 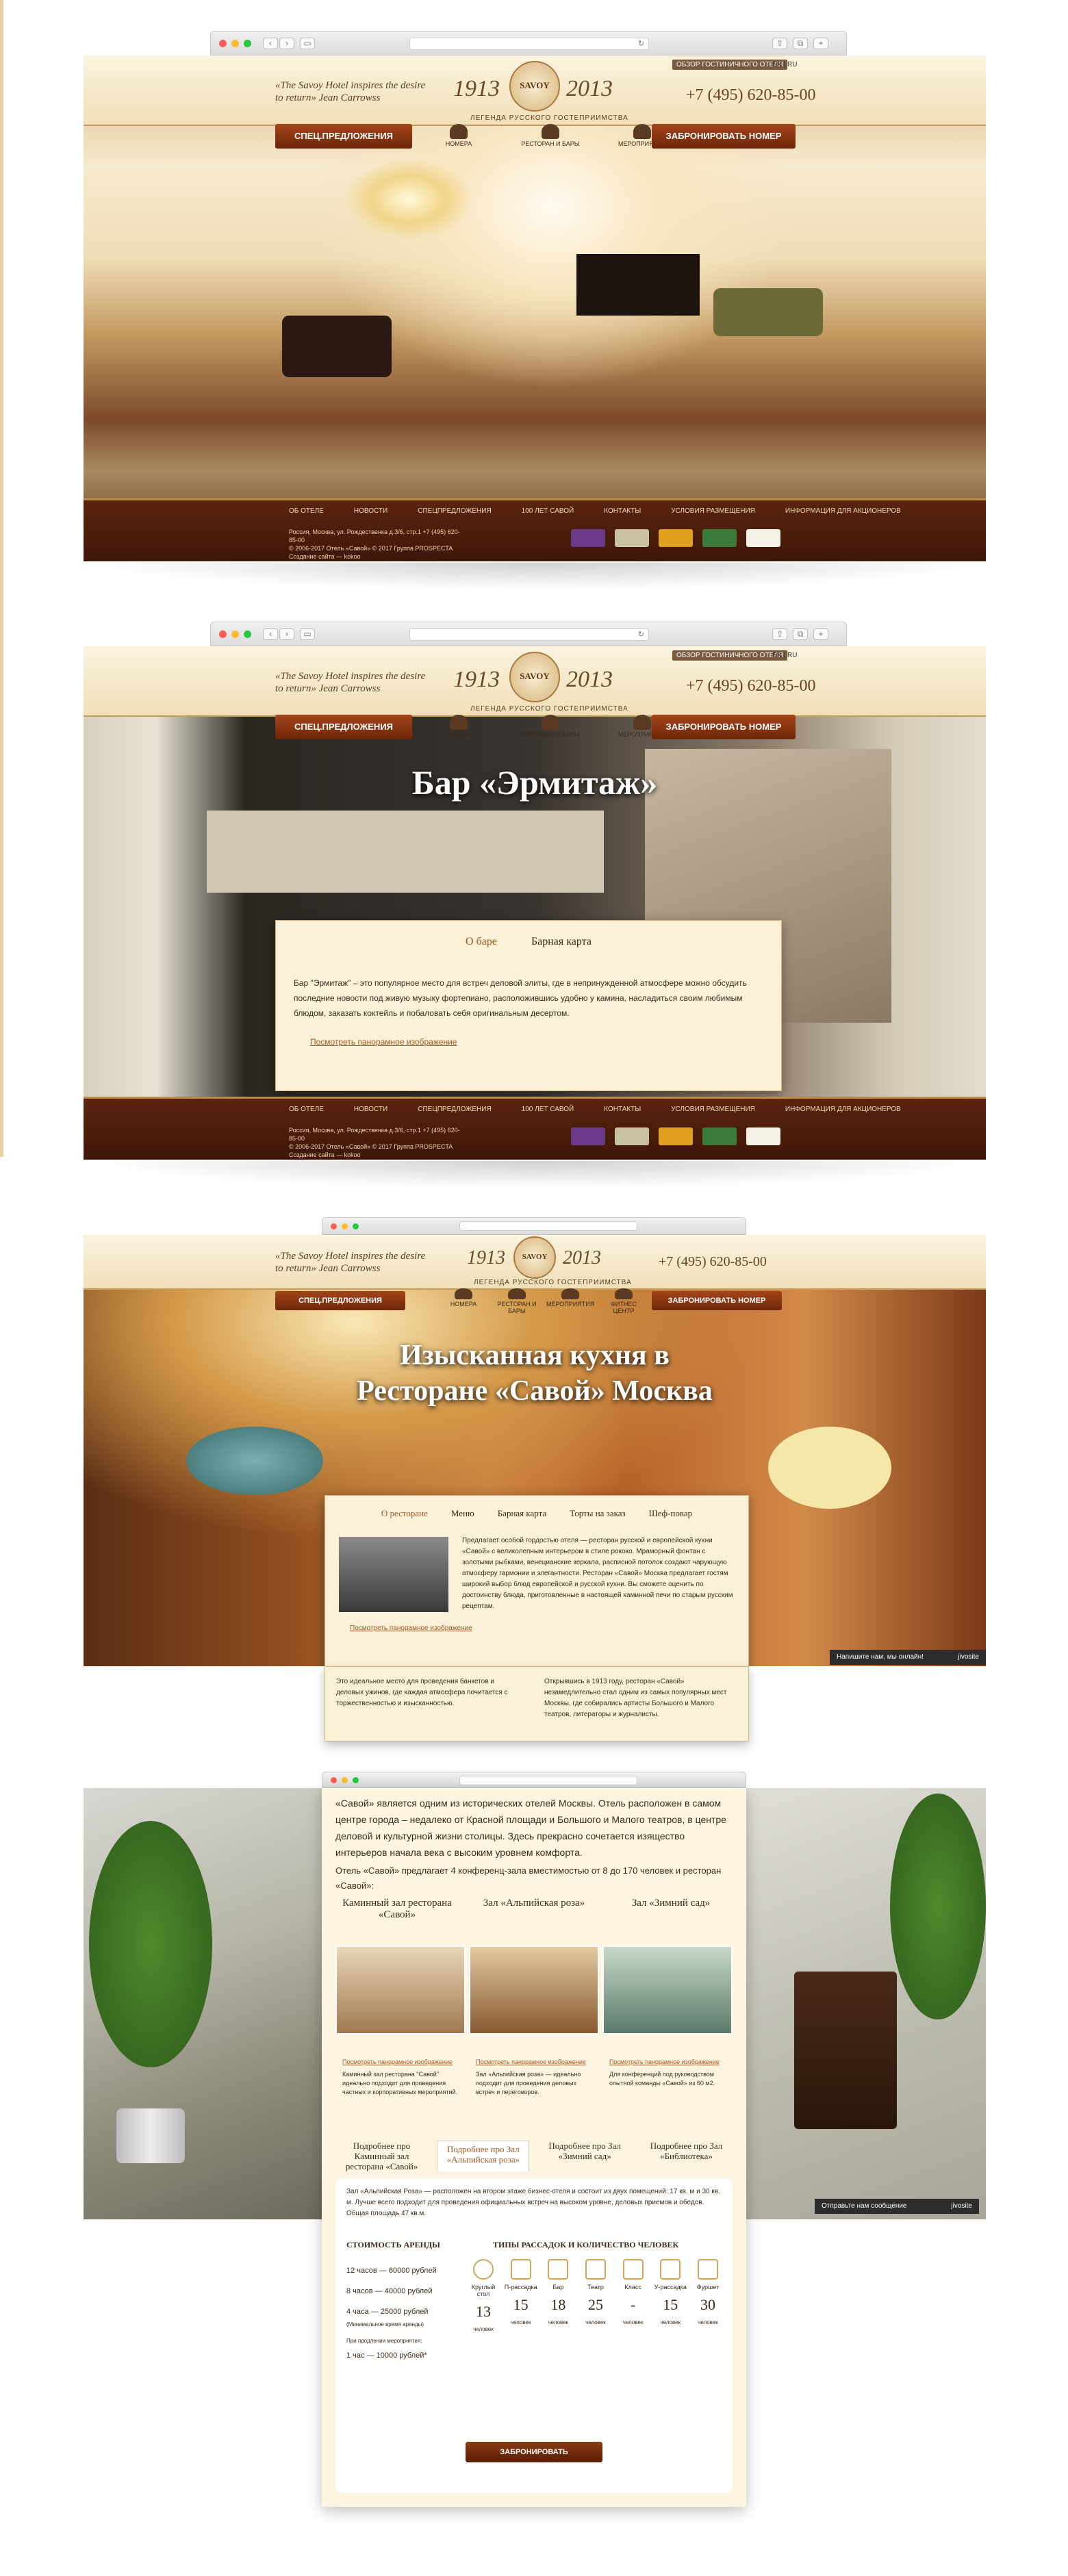 What do you see at coordinates (633, 2295) in the screenshot?
I see `seating-option: Класс - человек` at bounding box center [633, 2295].